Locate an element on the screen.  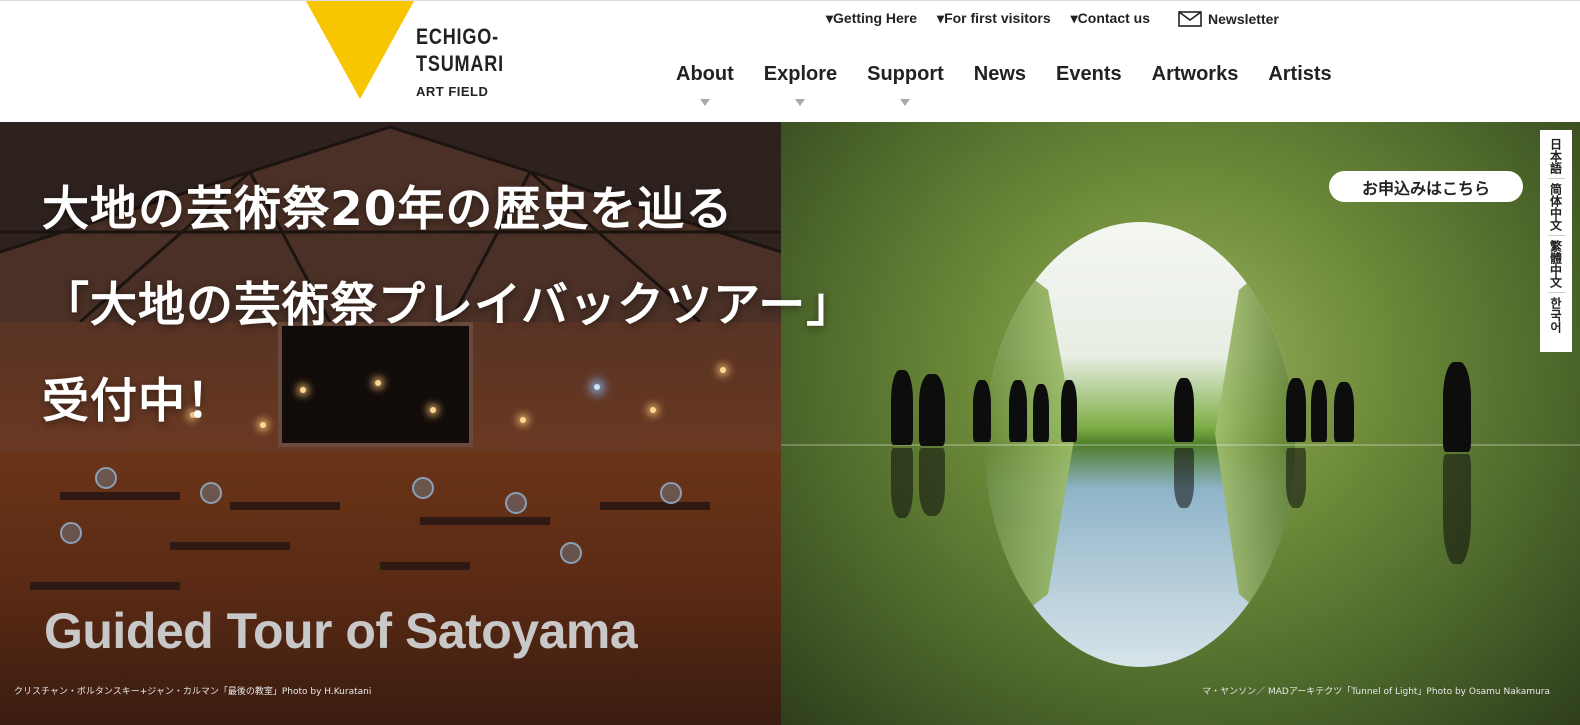
nav-events: Events is located at coordinates (1089, 74).